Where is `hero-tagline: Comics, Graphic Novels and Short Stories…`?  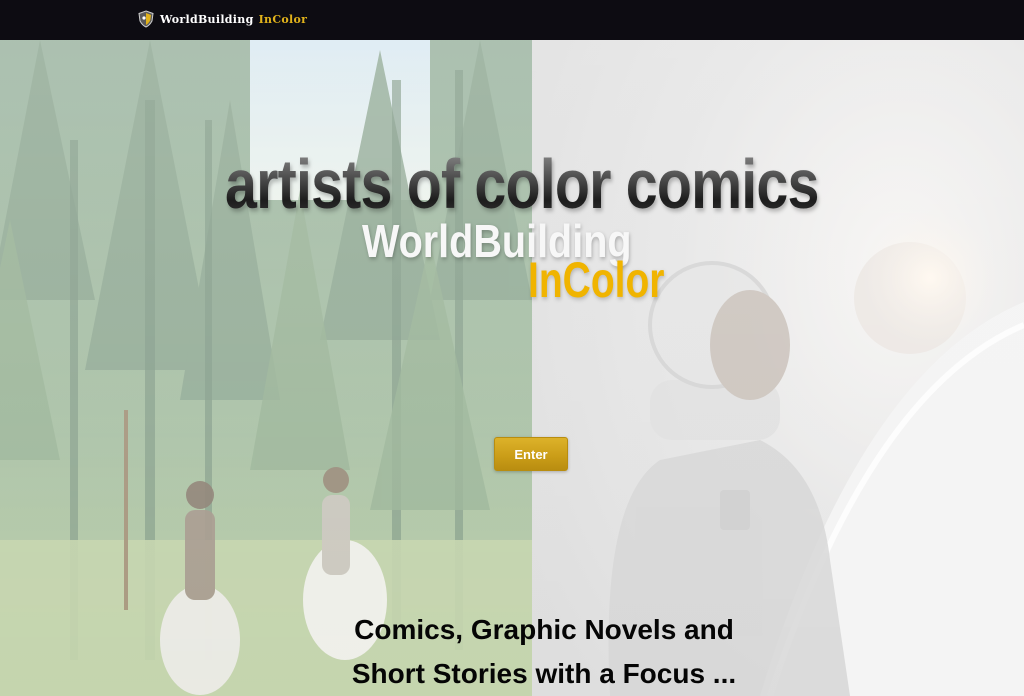
hero-tagline: Comics, Graphic Novels and Short Stories… is located at coordinates (544, 652).